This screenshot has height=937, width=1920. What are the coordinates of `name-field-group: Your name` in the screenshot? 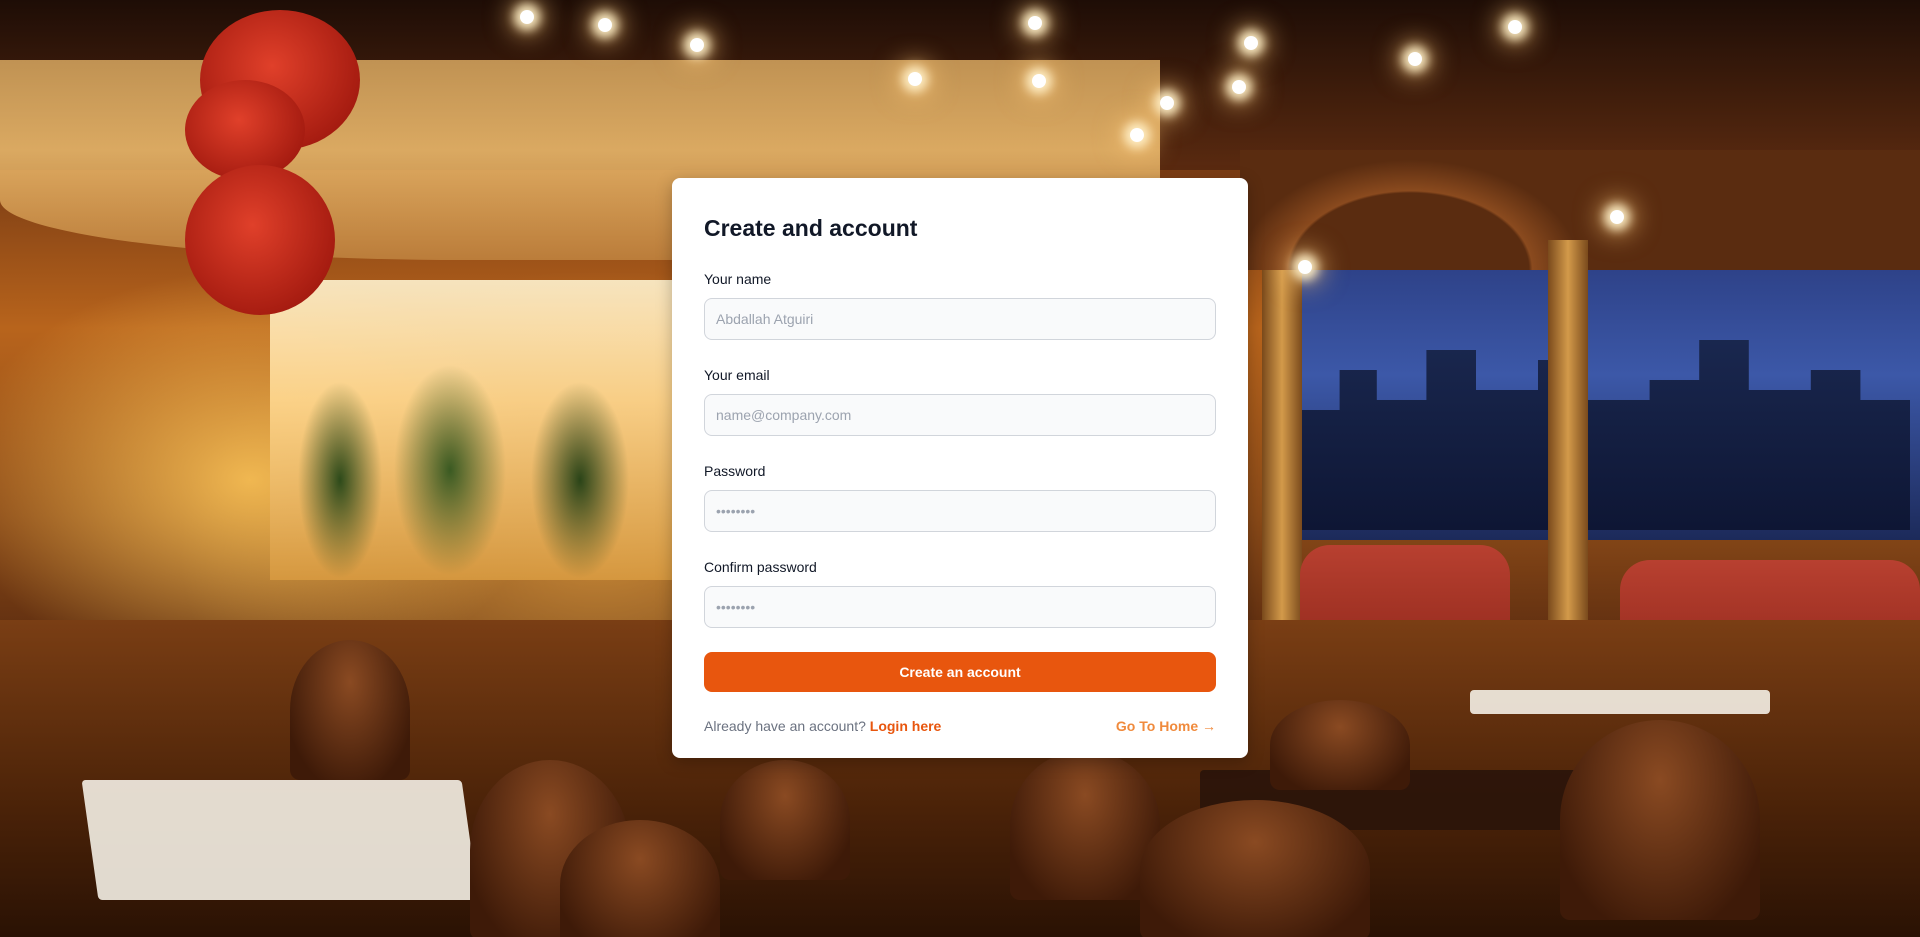 It's located at (960, 305).